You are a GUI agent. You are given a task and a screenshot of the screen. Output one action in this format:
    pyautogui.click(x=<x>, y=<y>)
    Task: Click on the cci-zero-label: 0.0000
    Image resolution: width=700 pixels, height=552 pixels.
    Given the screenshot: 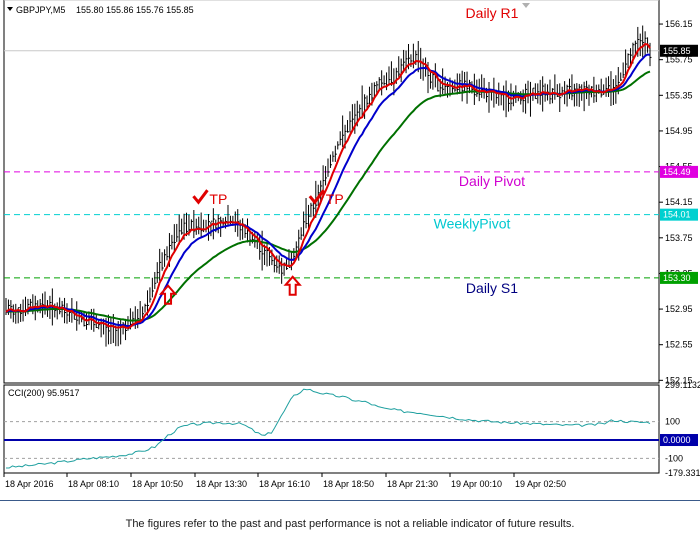 What is the action you would take?
    pyautogui.click(x=677, y=440)
    